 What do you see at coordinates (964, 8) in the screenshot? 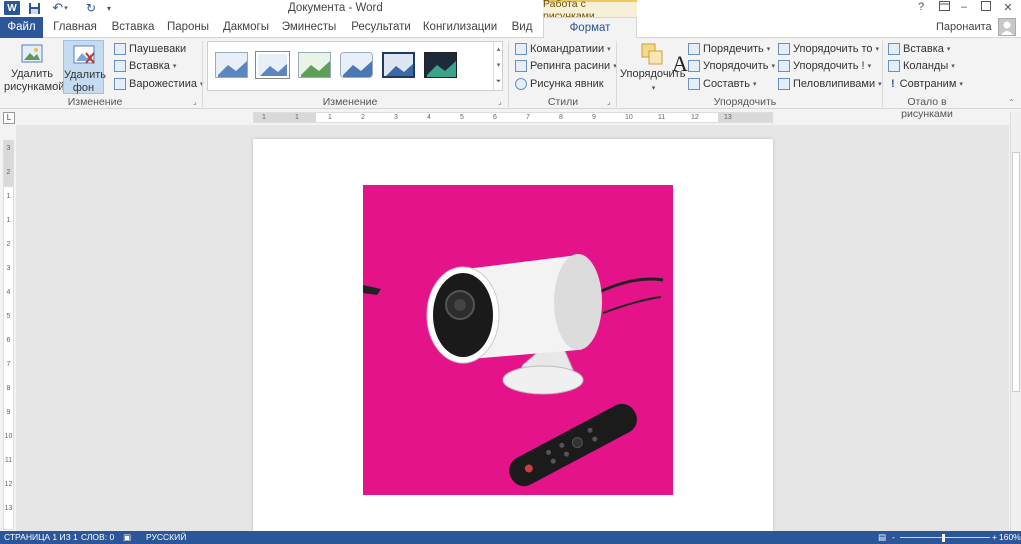
I see `minimize-icon: –` at bounding box center [964, 8].